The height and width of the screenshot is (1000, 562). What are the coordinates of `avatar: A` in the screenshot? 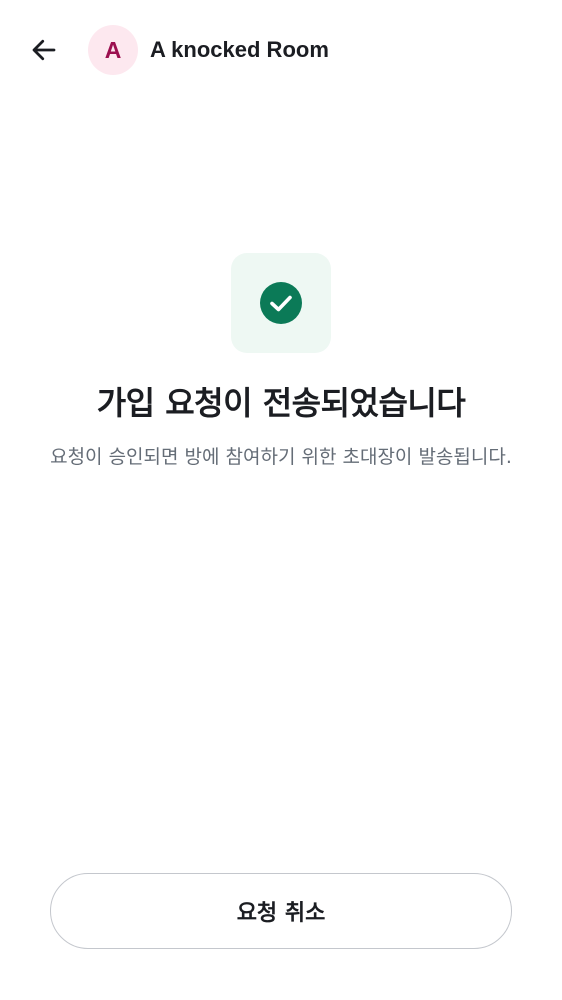 It's located at (113, 50).